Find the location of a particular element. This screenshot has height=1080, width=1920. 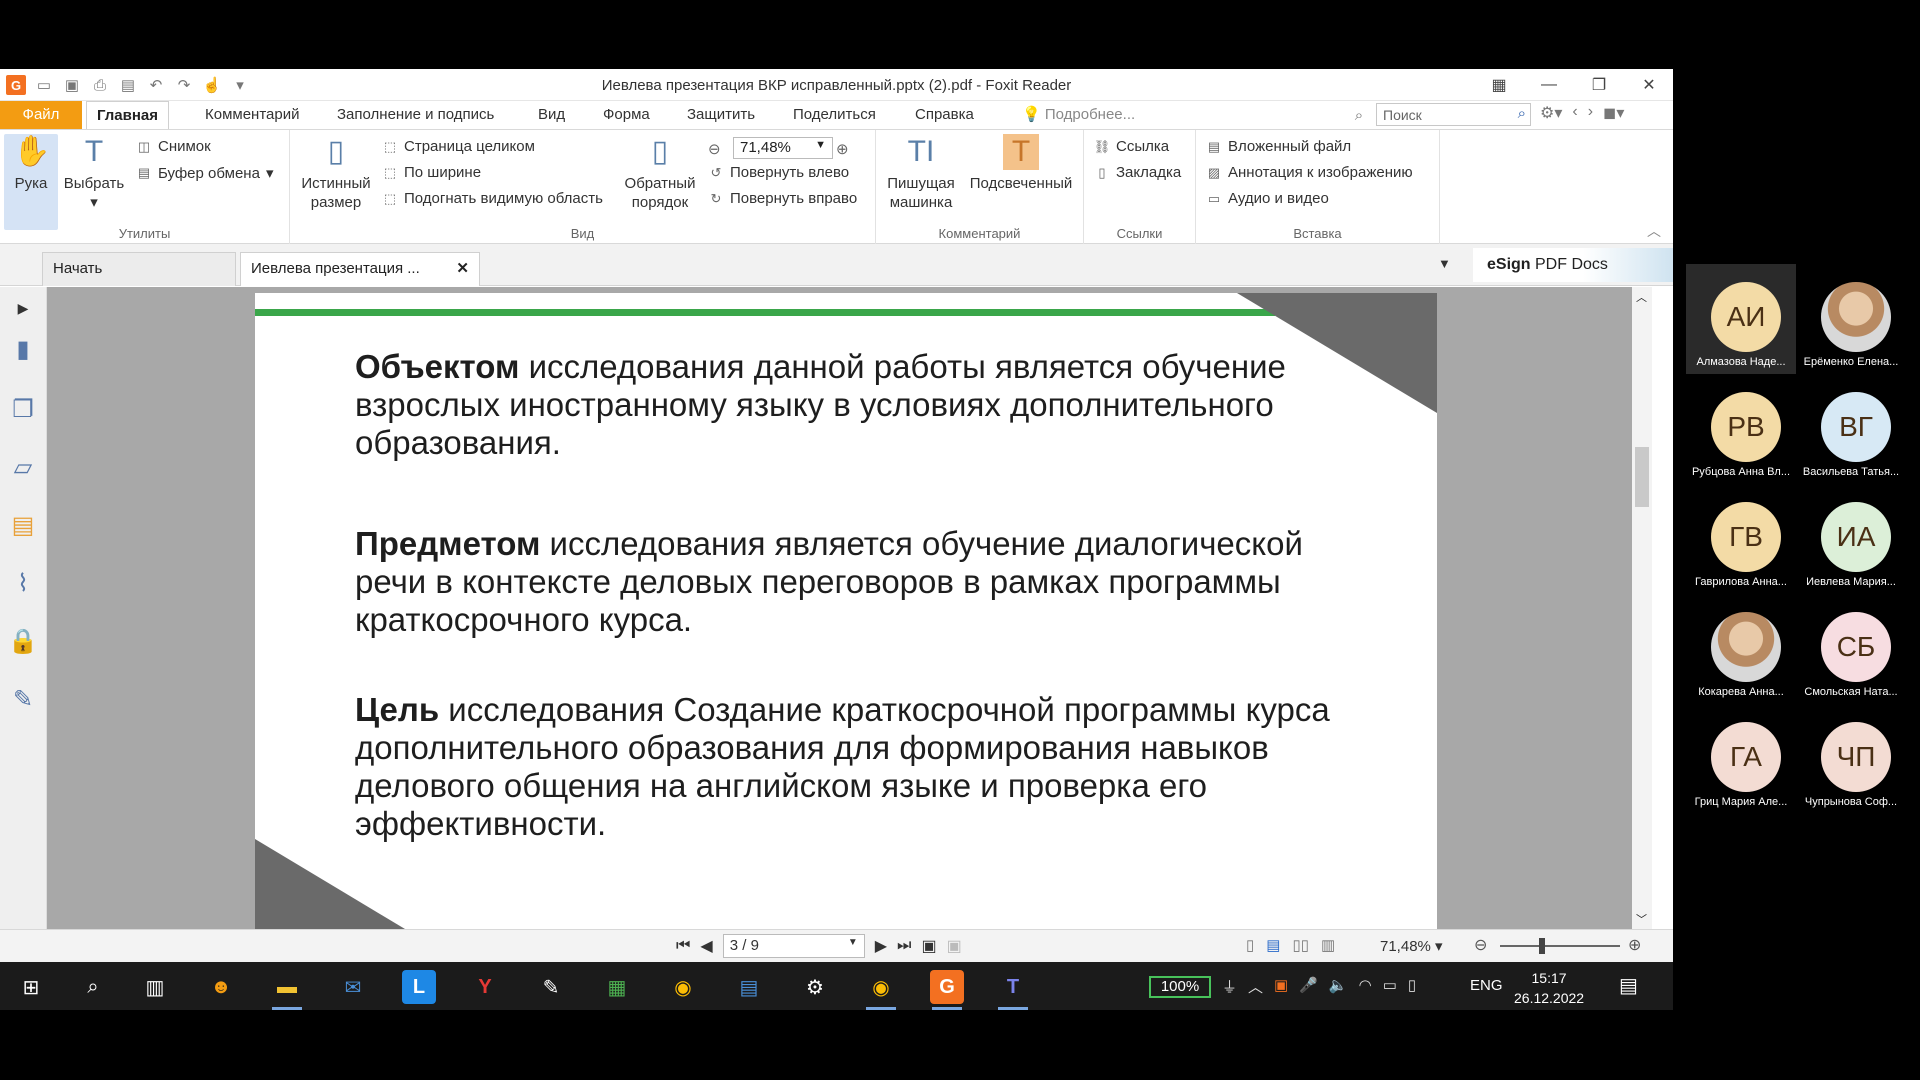

first-page-icon: ⏮ is located at coordinates (683, 946).